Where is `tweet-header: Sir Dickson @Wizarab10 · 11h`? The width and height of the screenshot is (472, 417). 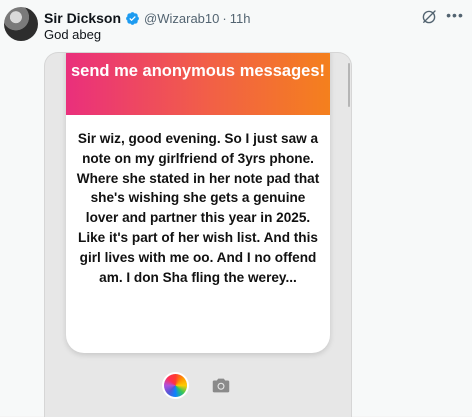 tweet-header: Sir Dickson @Wizarab10 · 11h is located at coordinates (147, 18).